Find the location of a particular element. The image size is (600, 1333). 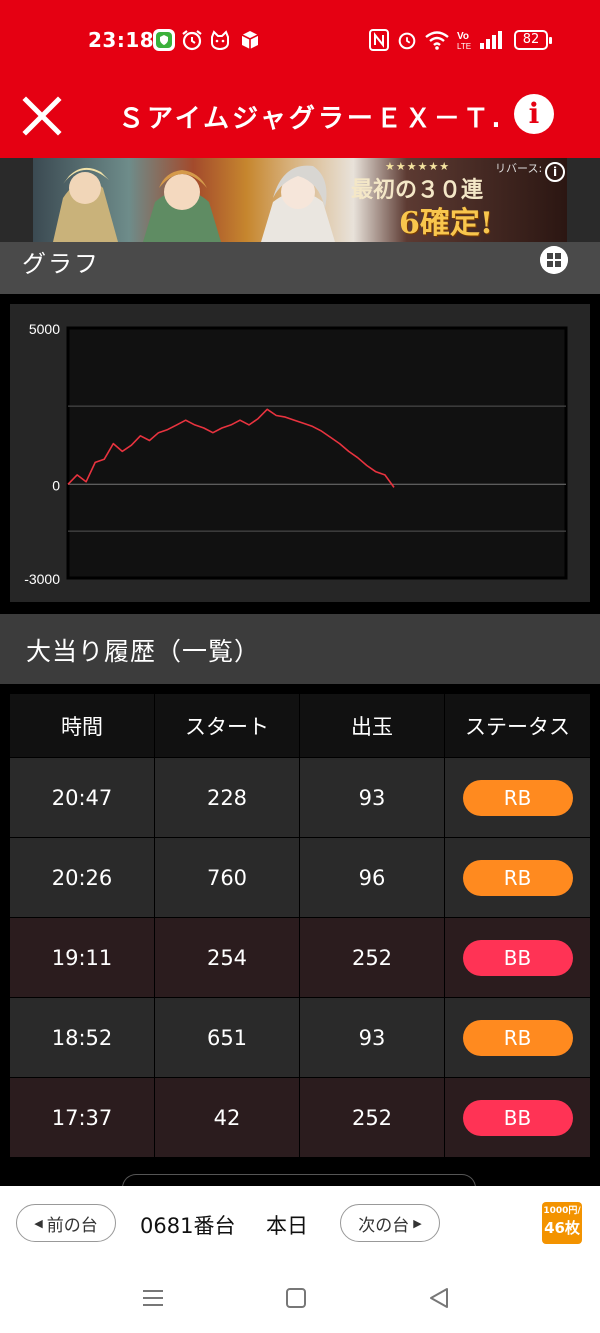

status-bar: 23:18 Vo LTE 82 is located at coordinates (300, 40).